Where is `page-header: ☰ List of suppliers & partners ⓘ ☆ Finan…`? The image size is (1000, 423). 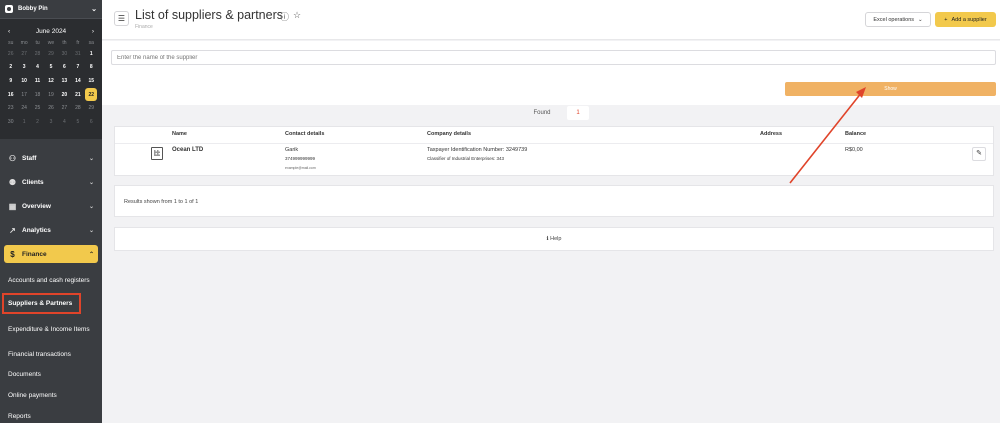
page-header: ☰ List of suppliers & partners ⓘ ☆ Finan… is located at coordinates (551, 20).